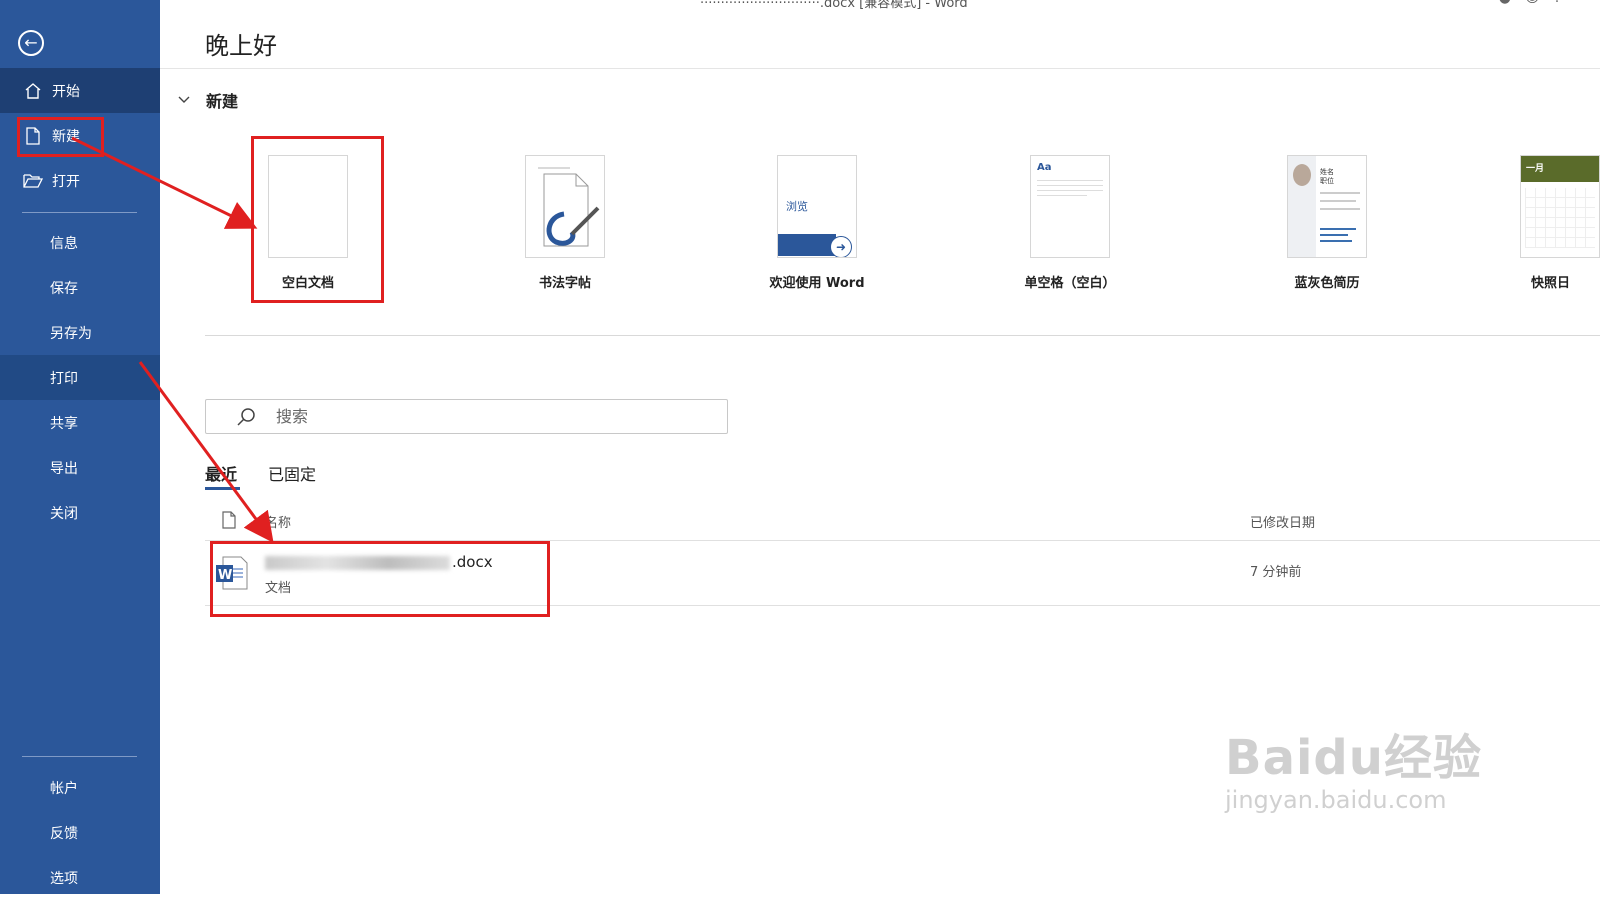  Describe the element at coordinates (1070, 206) in the screenshot. I see `template-thumbnail: Aa` at that location.